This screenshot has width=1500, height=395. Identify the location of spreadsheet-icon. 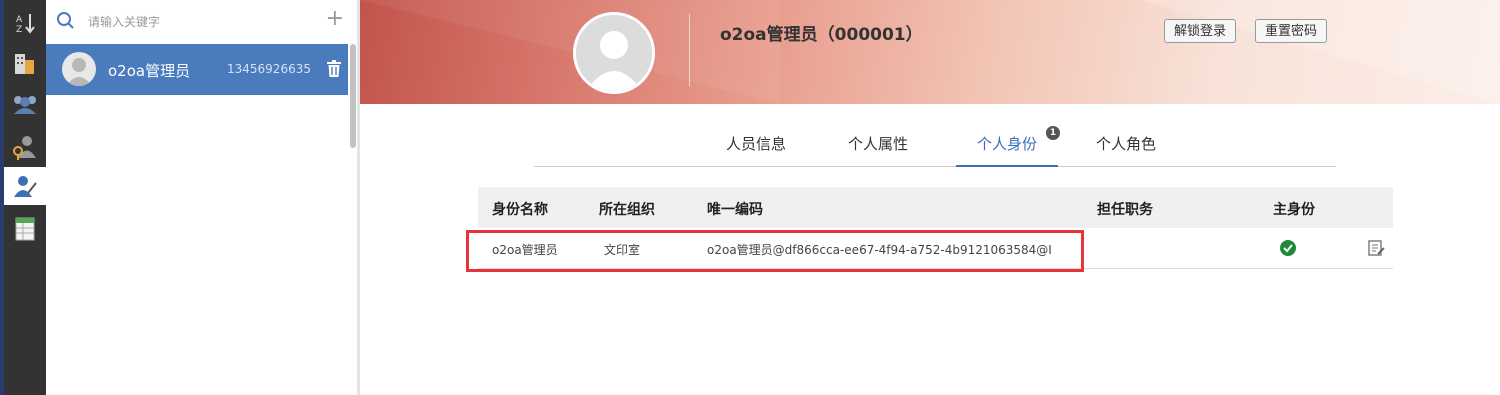
(25, 229).